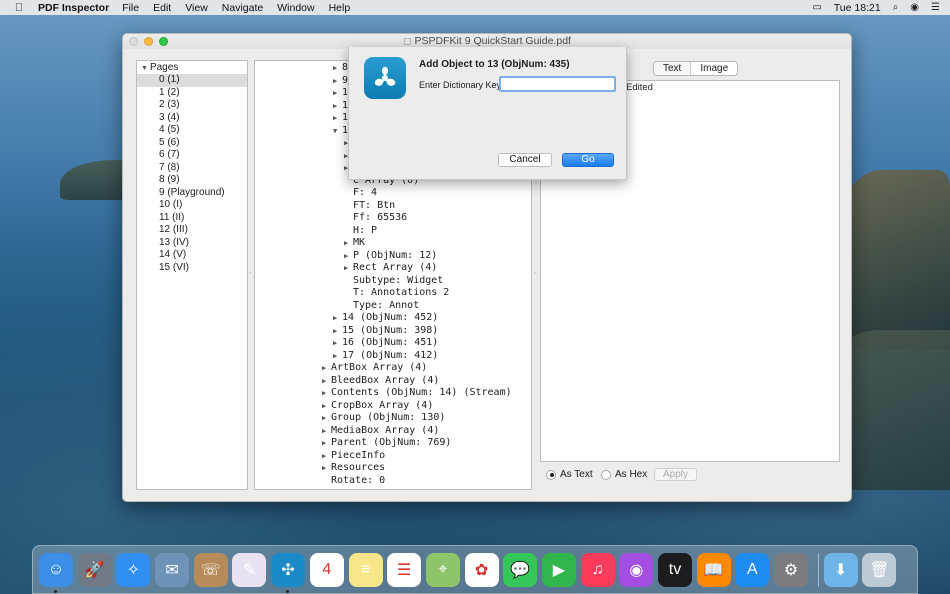 This screenshot has height=594, width=950. What do you see at coordinates (133, 569) in the screenshot?
I see `safari-icon: ✧` at bounding box center [133, 569].